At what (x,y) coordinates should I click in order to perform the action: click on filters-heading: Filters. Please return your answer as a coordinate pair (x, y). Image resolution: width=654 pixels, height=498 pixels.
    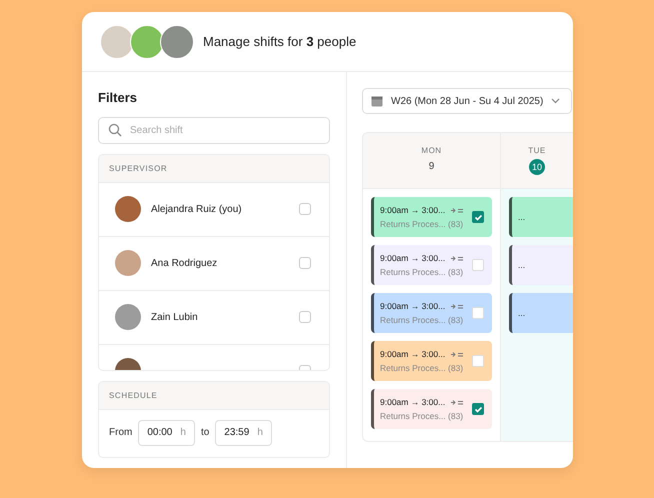
    Looking at the image, I should click on (118, 97).